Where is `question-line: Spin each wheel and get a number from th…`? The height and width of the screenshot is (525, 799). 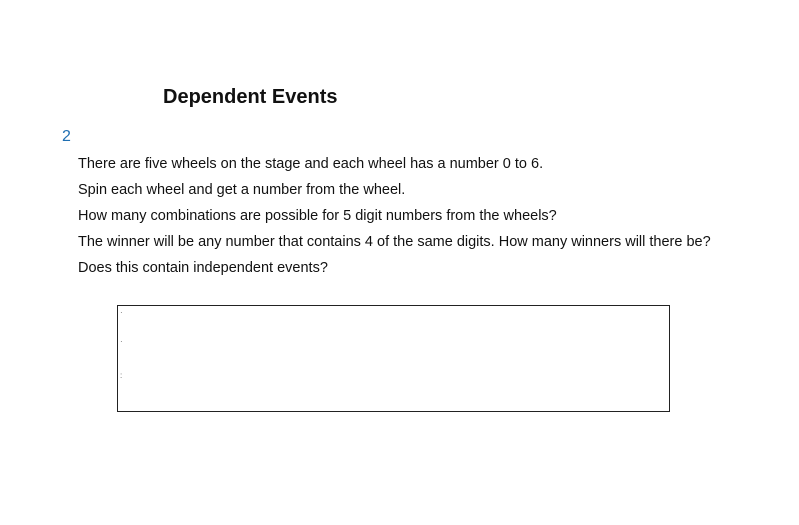 question-line: Spin each wheel and get a number from th… is located at coordinates (242, 190).